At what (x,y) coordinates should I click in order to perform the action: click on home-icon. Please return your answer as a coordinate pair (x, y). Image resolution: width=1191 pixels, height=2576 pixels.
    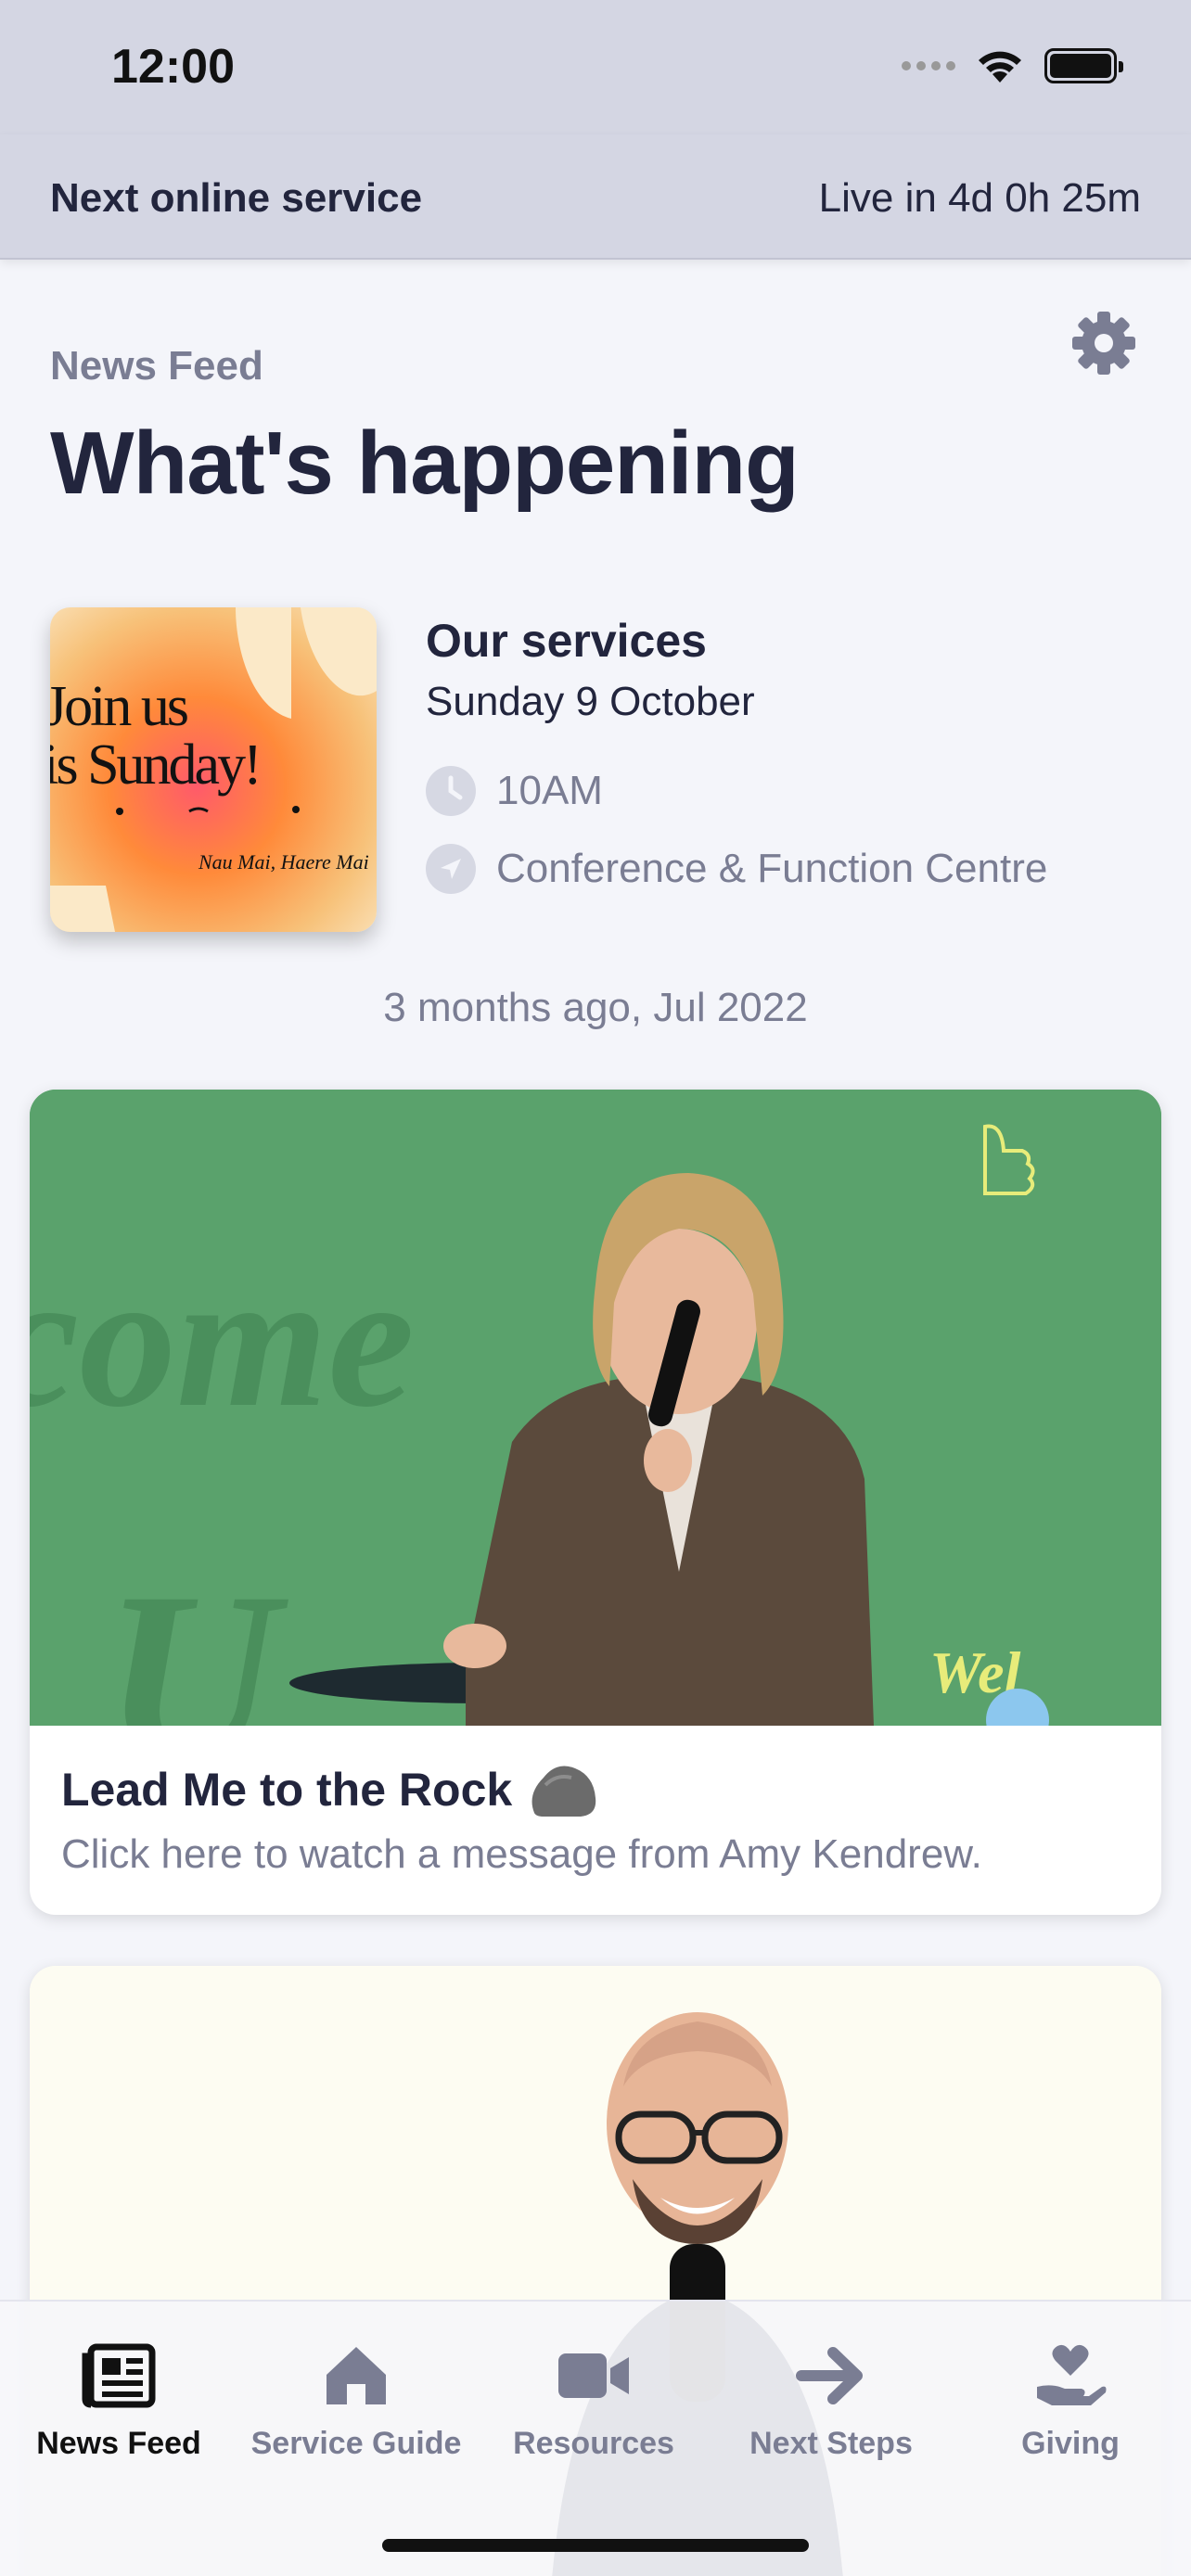
    Looking at the image, I should click on (356, 2376).